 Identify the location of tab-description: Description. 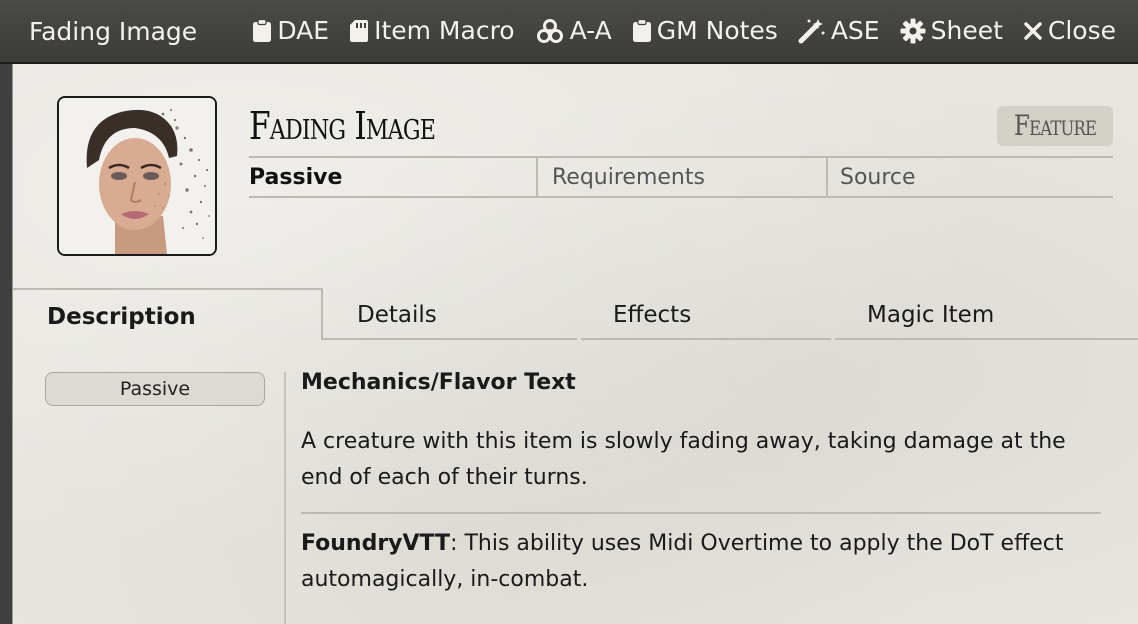
(168, 314).